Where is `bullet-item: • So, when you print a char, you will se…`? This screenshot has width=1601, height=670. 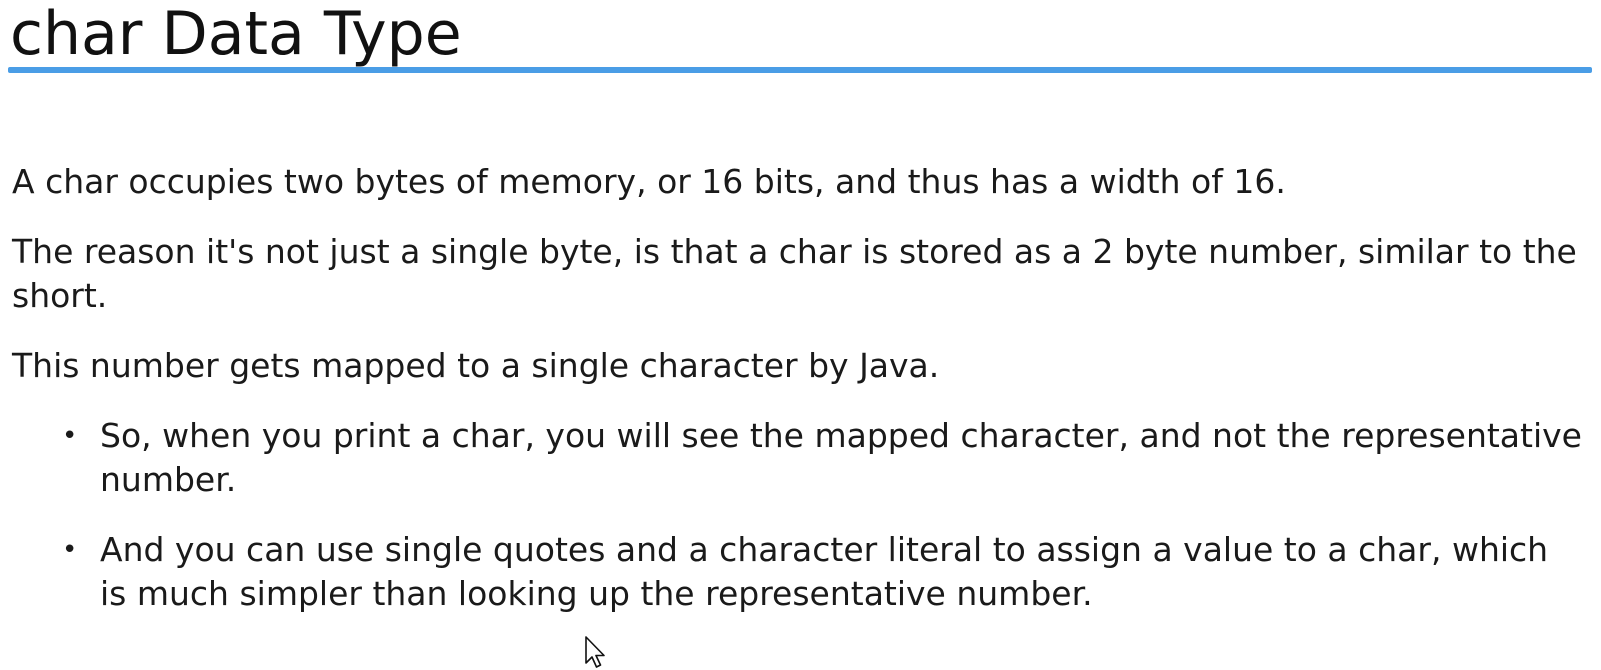 bullet-item: • So, when you print a char, you will se… is located at coordinates (797, 458).